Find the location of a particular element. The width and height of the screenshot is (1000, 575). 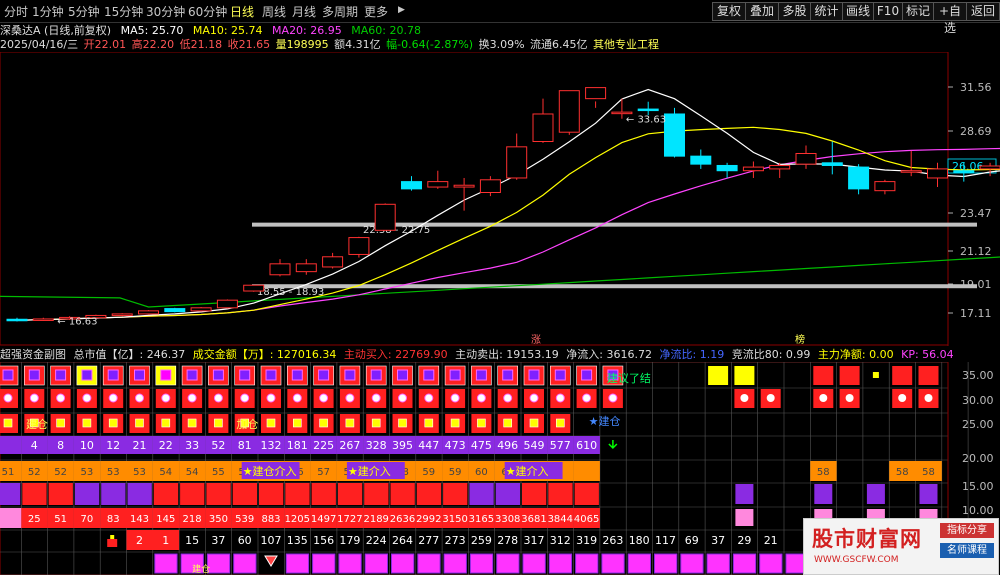

toolbar-button-5: F10 is located at coordinates (888, 11).